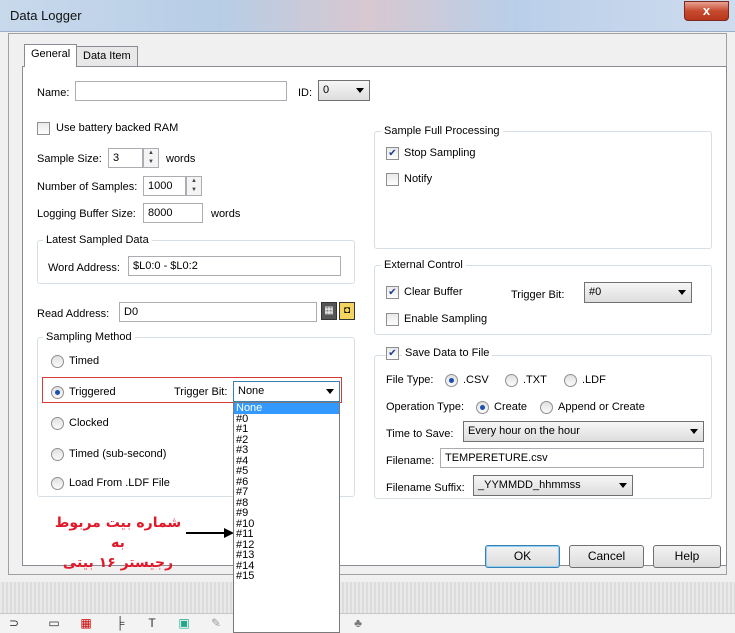 The width and height of the screenshot is (735, 633). What do you see at coordinates (329, 311) in the screenshot?
I see `keypad-icon: ▦` at bounding box center [329, 311].